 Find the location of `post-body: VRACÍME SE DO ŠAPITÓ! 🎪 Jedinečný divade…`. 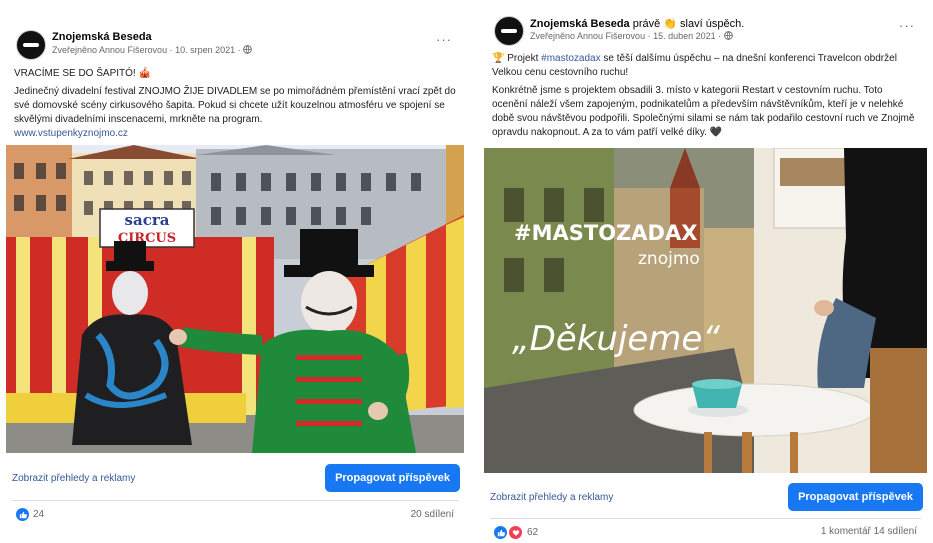

post-body: VRACÍME SE DO ŠAPITÓ! 🎪 Jedinečný divade… is located at coordinates (235, 104).